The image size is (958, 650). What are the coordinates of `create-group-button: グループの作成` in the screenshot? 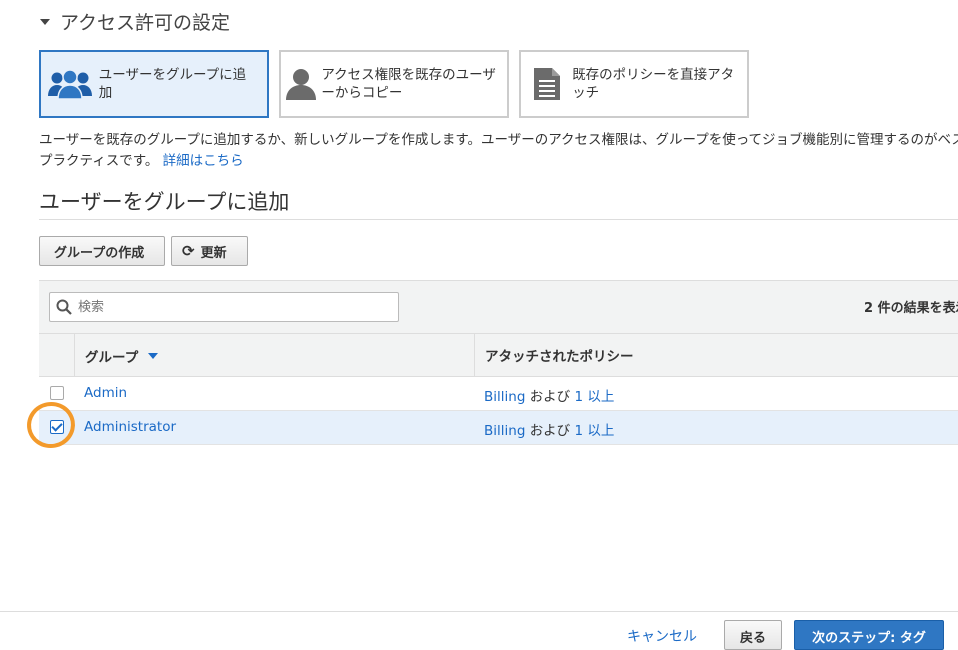 It's located at (102, 251).